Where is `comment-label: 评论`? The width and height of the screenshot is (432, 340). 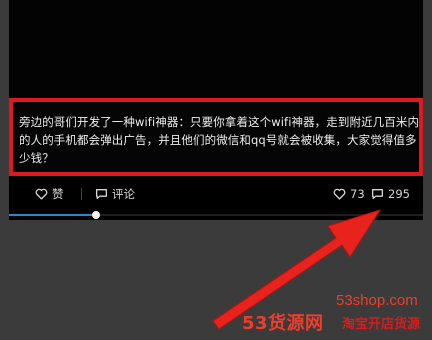
comment-label: 评论 is located at coordinates (123, 194).